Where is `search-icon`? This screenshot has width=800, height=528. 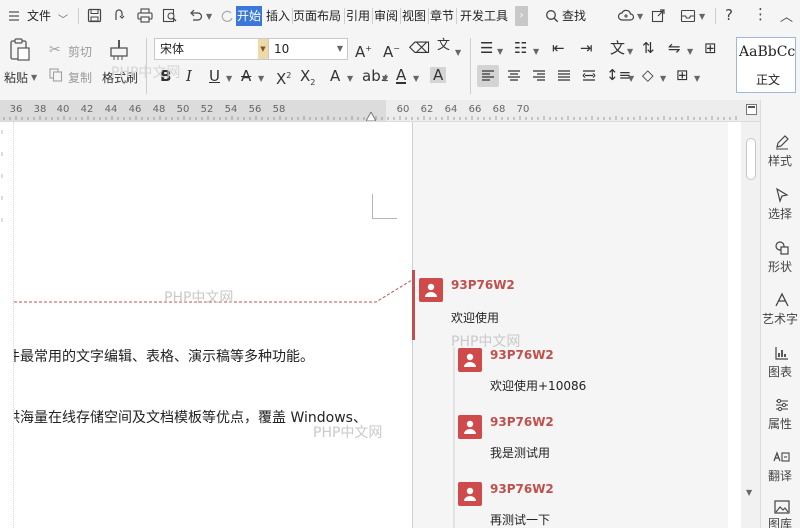
search-icon is located at coordinates (552, 16).